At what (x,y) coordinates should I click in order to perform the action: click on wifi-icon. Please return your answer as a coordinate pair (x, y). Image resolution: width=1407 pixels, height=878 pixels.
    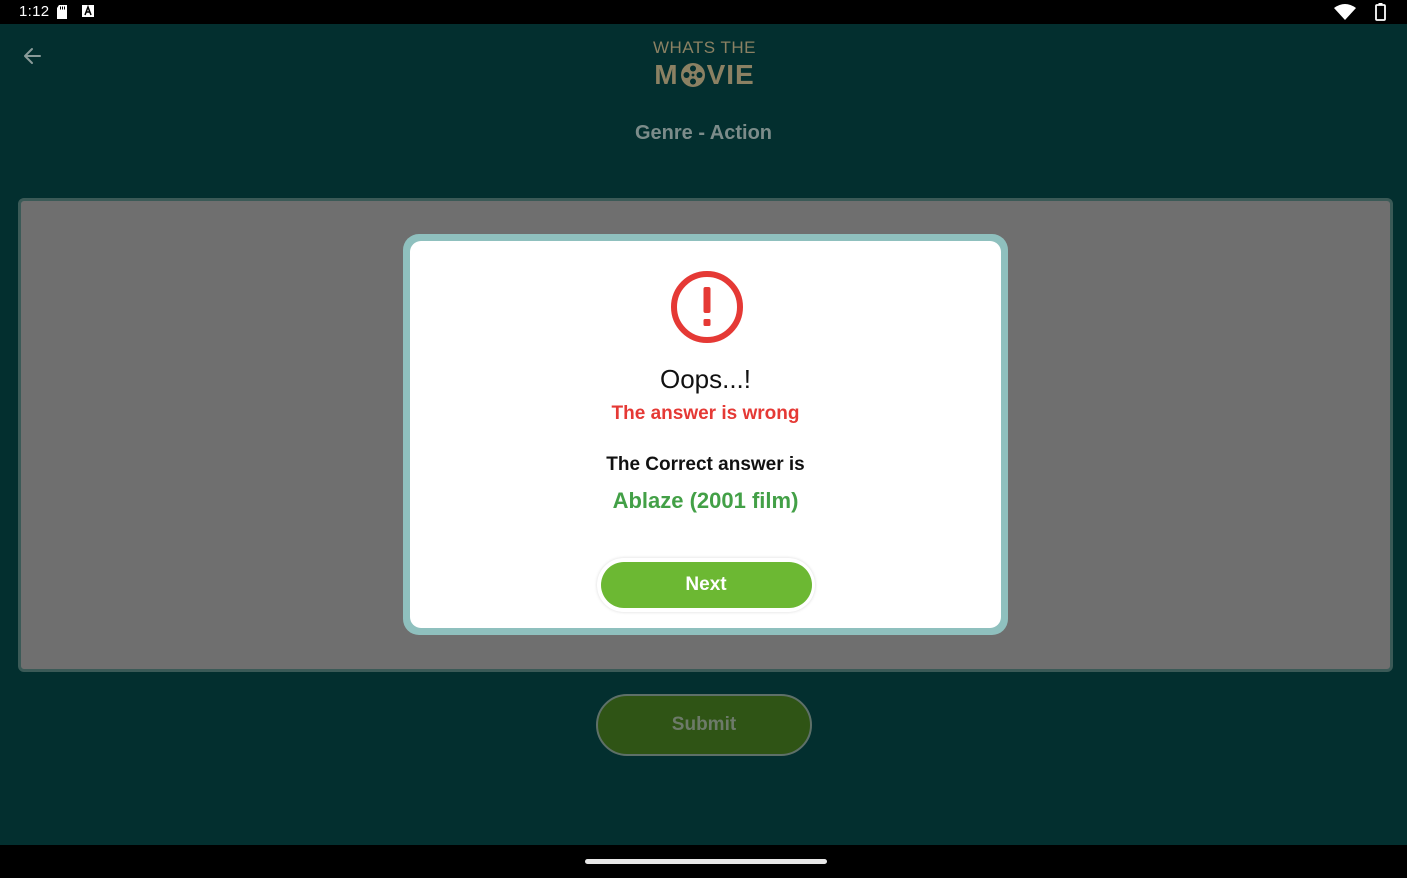
    Looking at the image, I should click on (1345, 12).